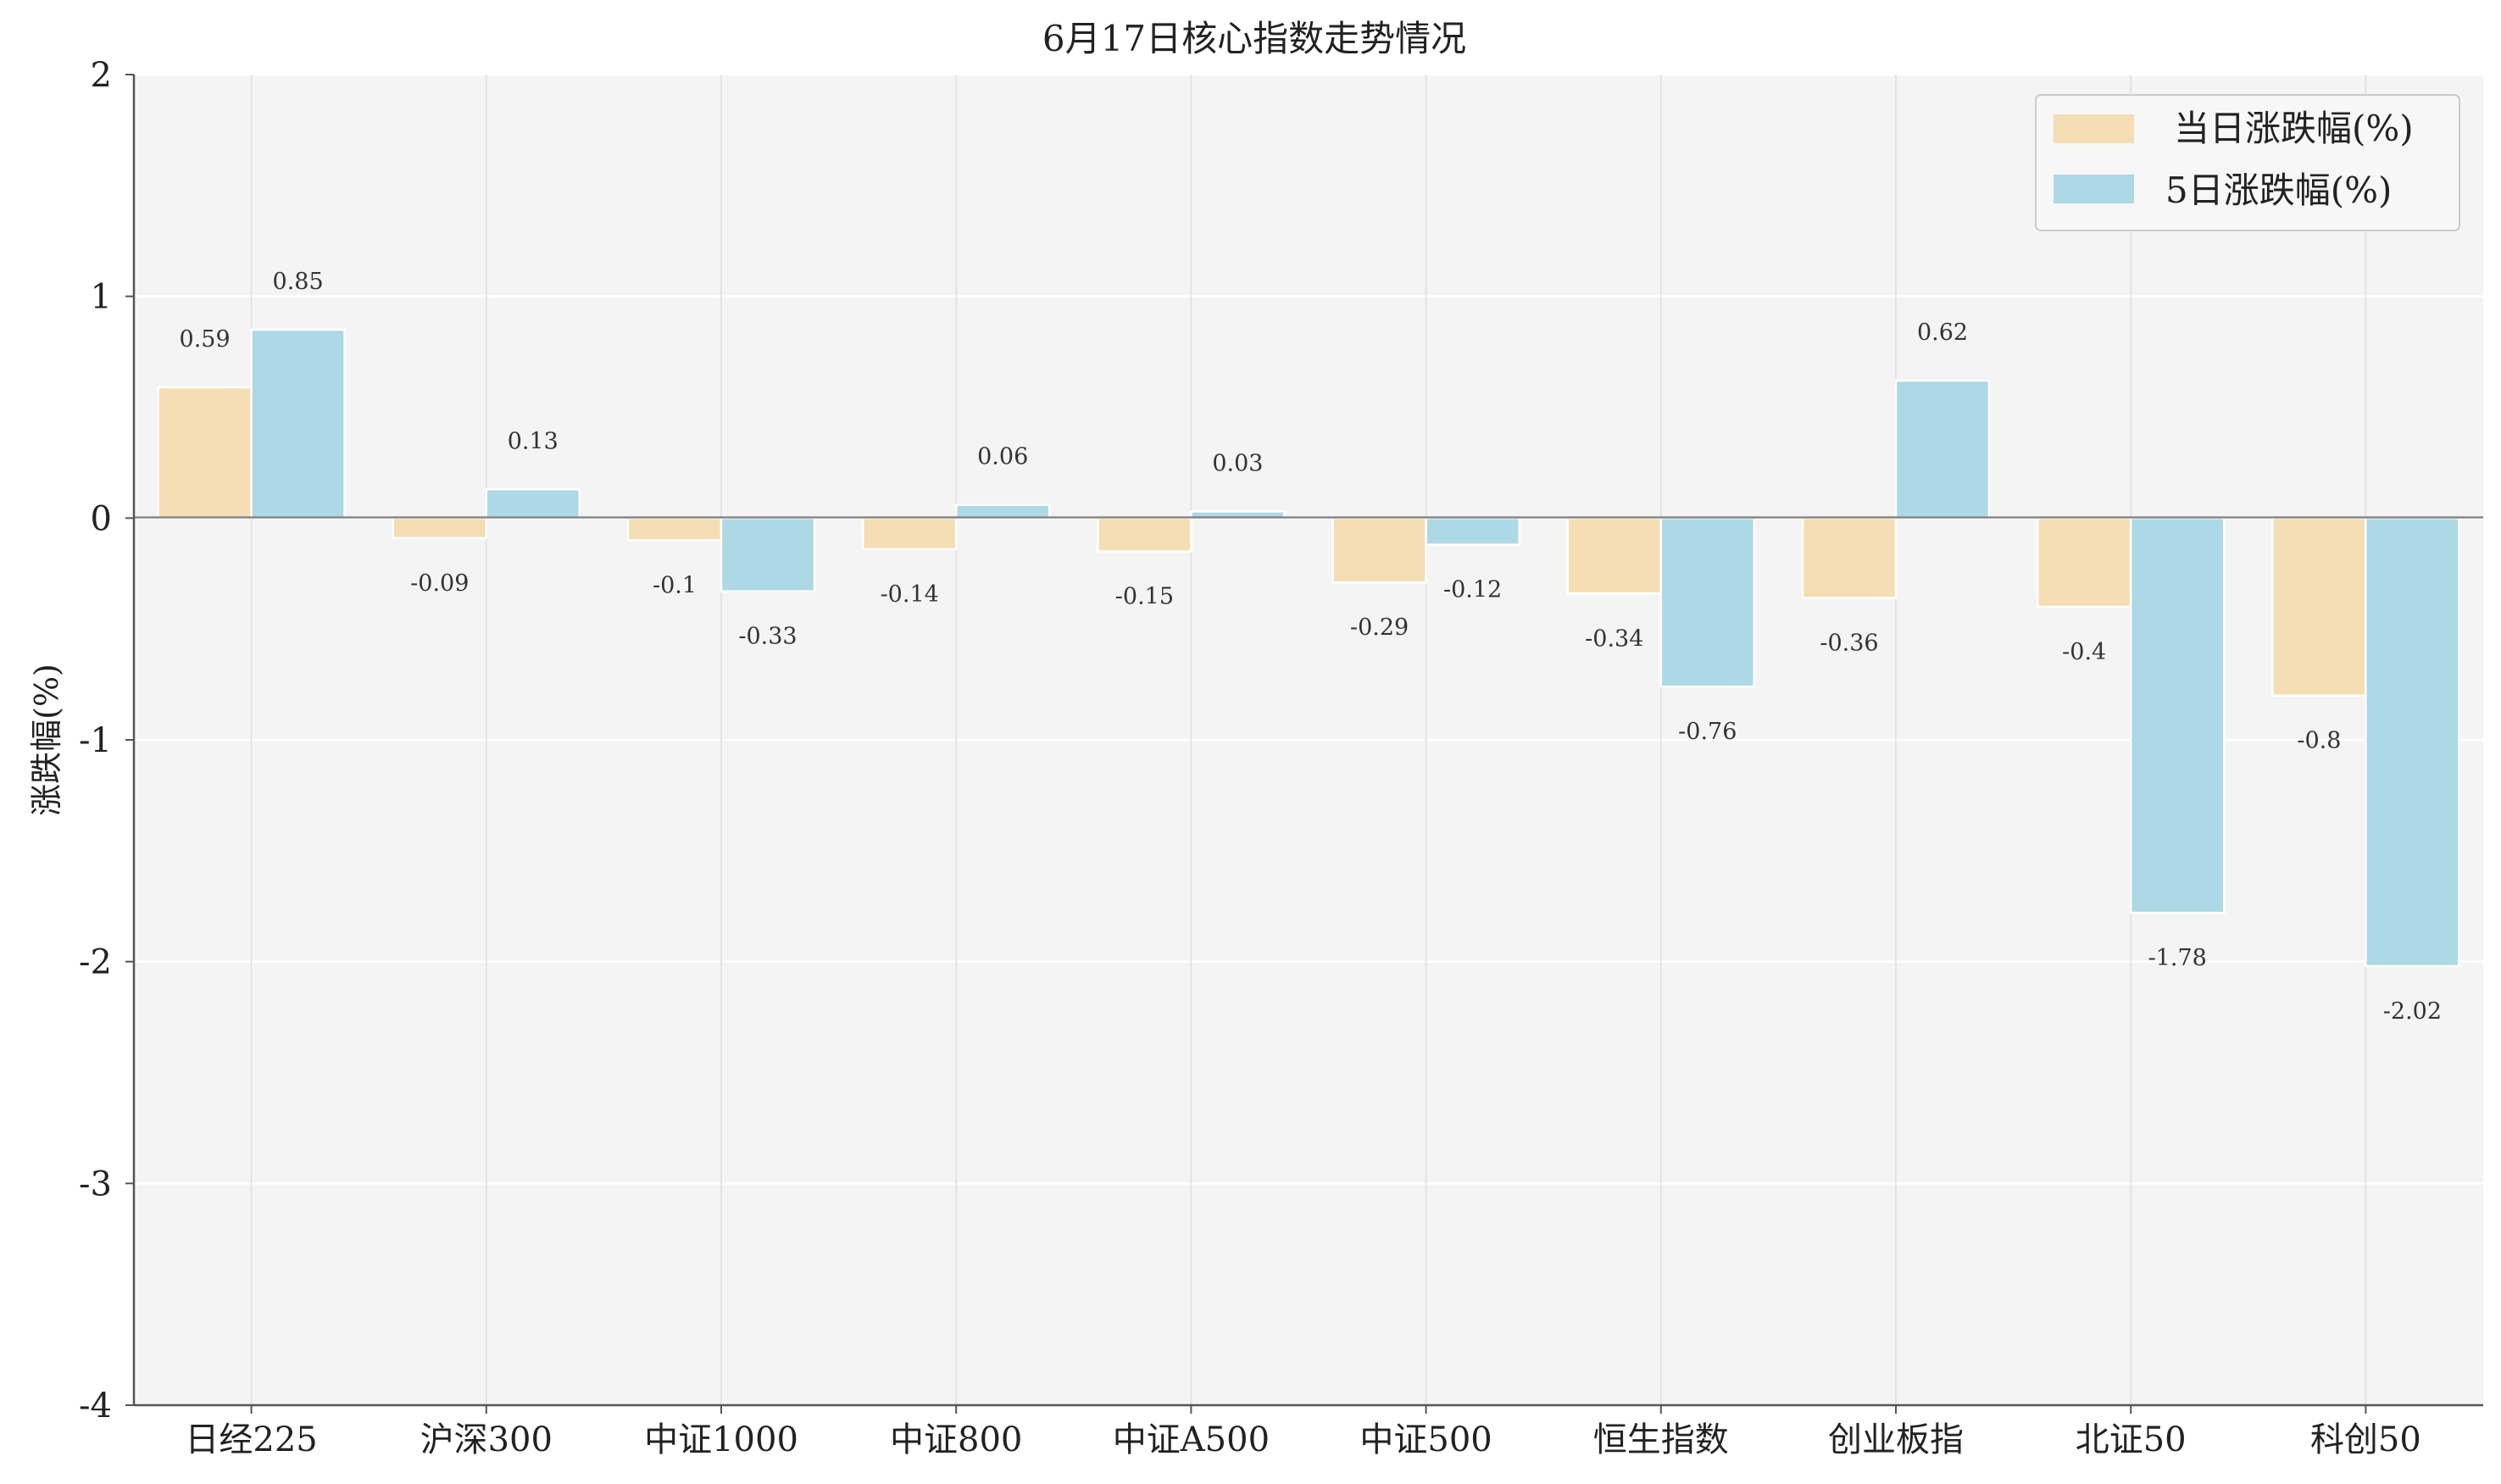  I want to click on data-label-5day-3: 0.06, so click(1002, 457).